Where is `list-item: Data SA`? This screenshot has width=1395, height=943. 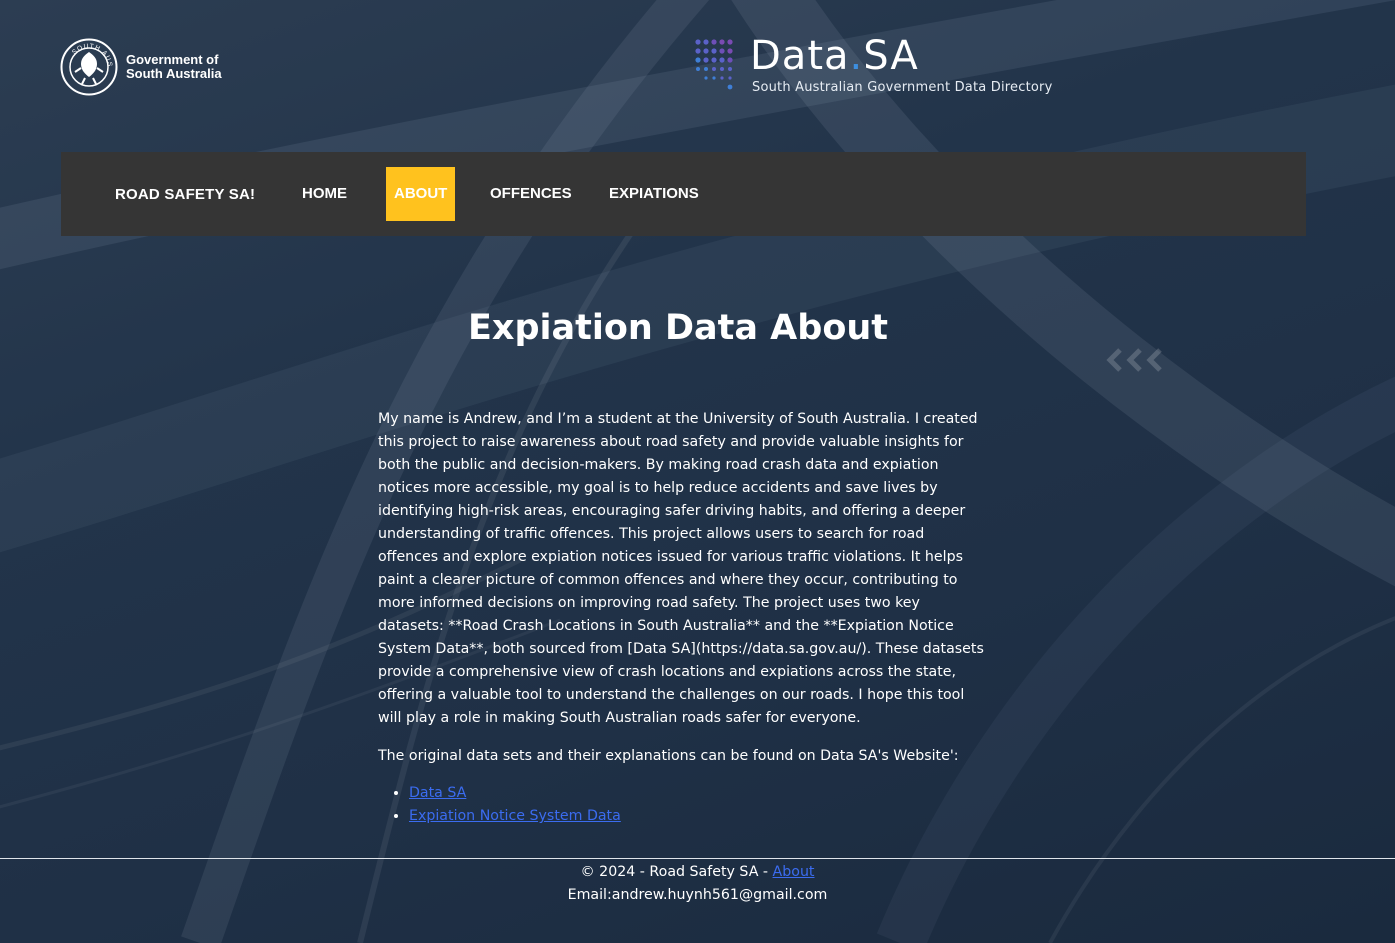
list-item: Data SA is located at coordinates (698, 793).